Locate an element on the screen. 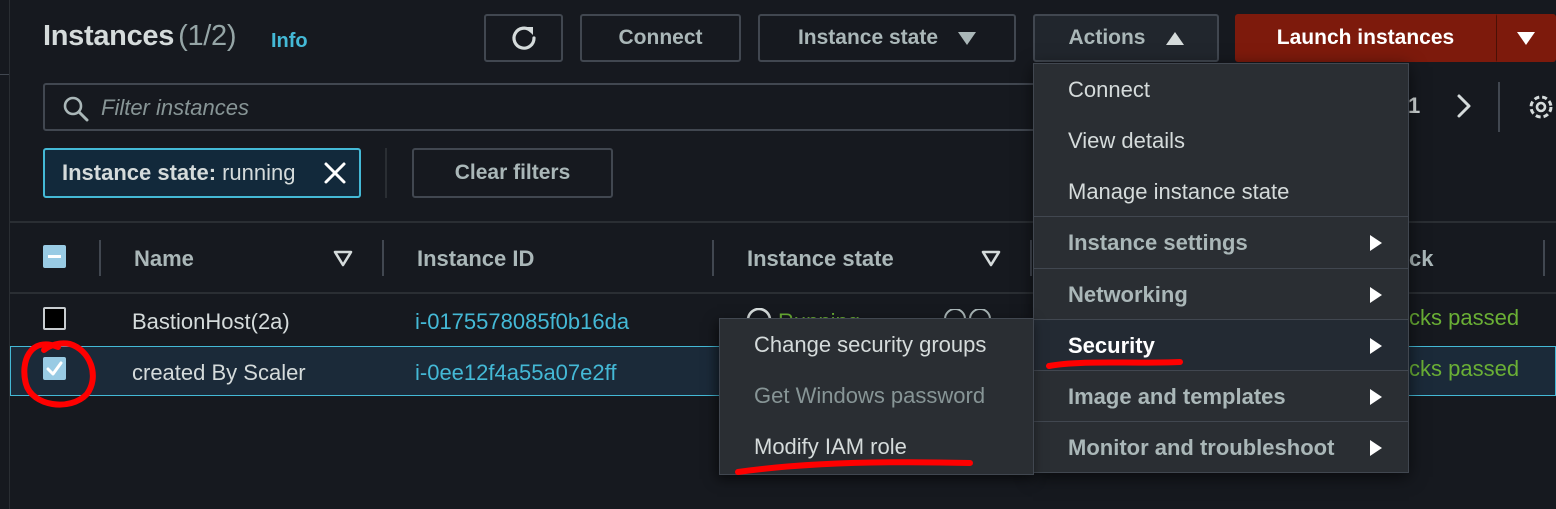 The image size is (1556, 509). column-header-instance-state: Instance state is located at coordinates (820, 259).